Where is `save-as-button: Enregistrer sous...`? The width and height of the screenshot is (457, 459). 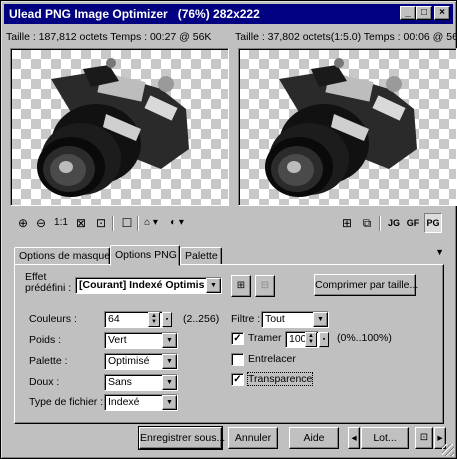
save-as-button: Enregistrer sous... is located at coordinates (181, 438).